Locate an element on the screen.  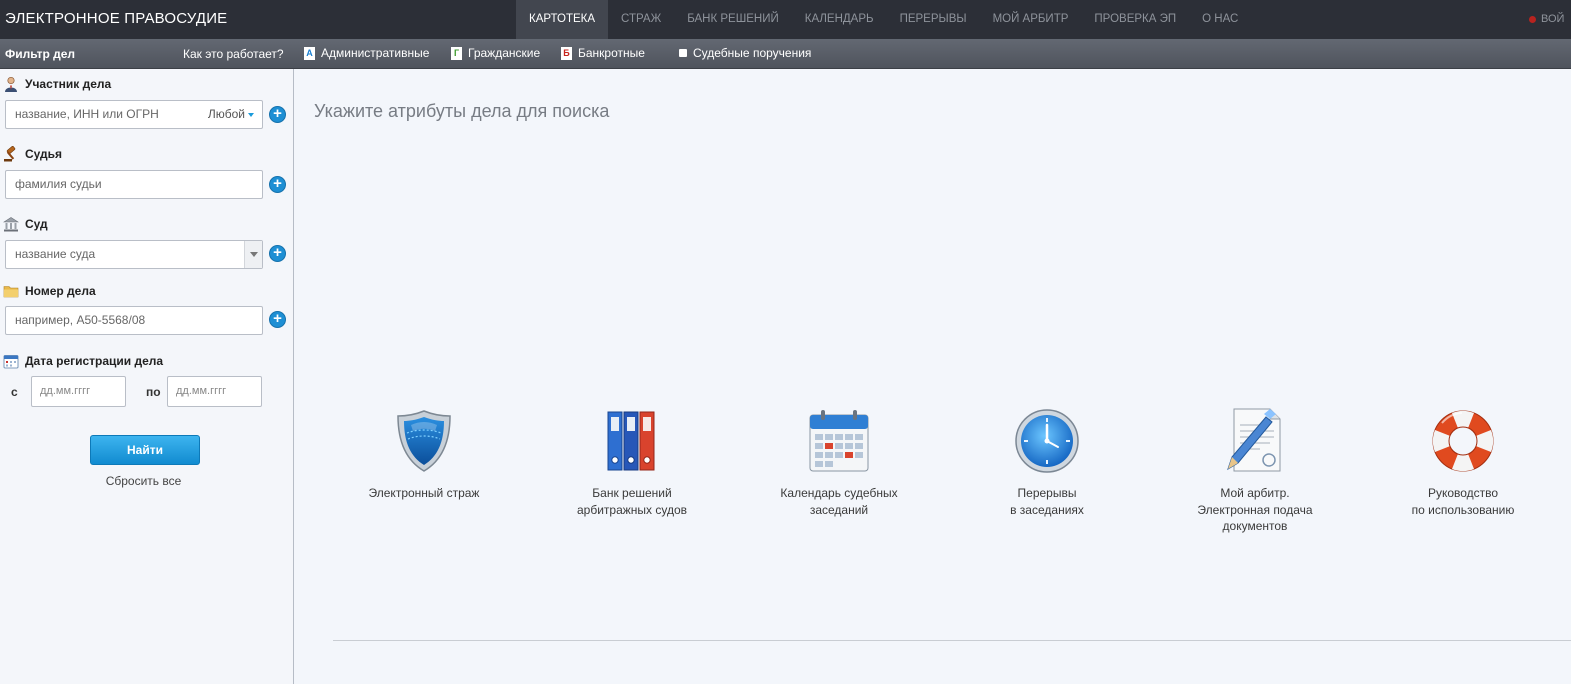
category-administrative: А Административные is located at coordinates (366, 53).